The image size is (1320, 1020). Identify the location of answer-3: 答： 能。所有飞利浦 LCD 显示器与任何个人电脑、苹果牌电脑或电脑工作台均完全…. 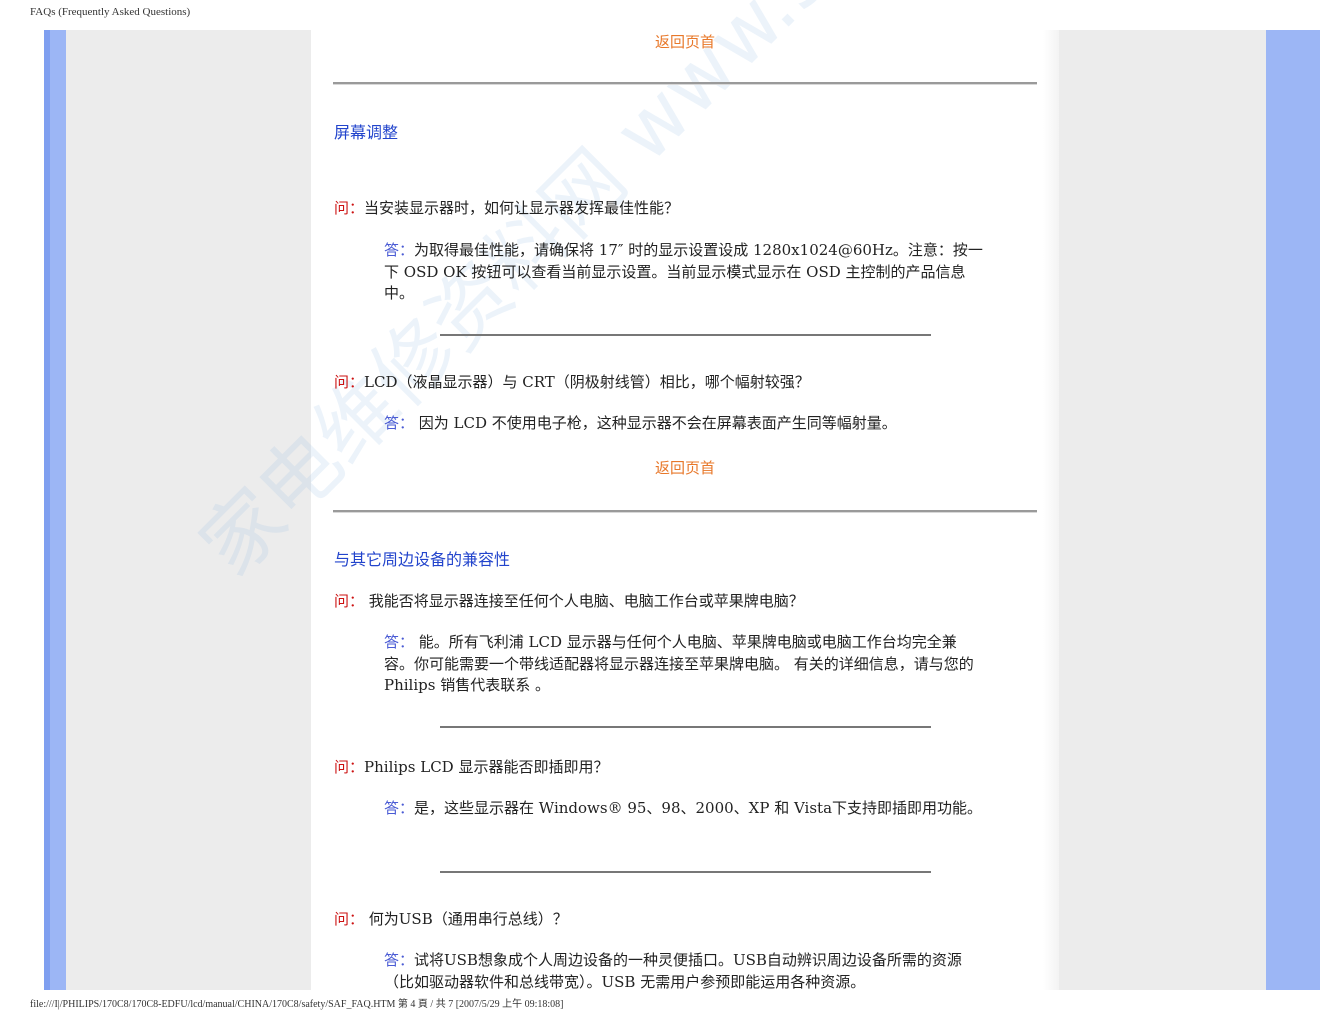
(684, 664).